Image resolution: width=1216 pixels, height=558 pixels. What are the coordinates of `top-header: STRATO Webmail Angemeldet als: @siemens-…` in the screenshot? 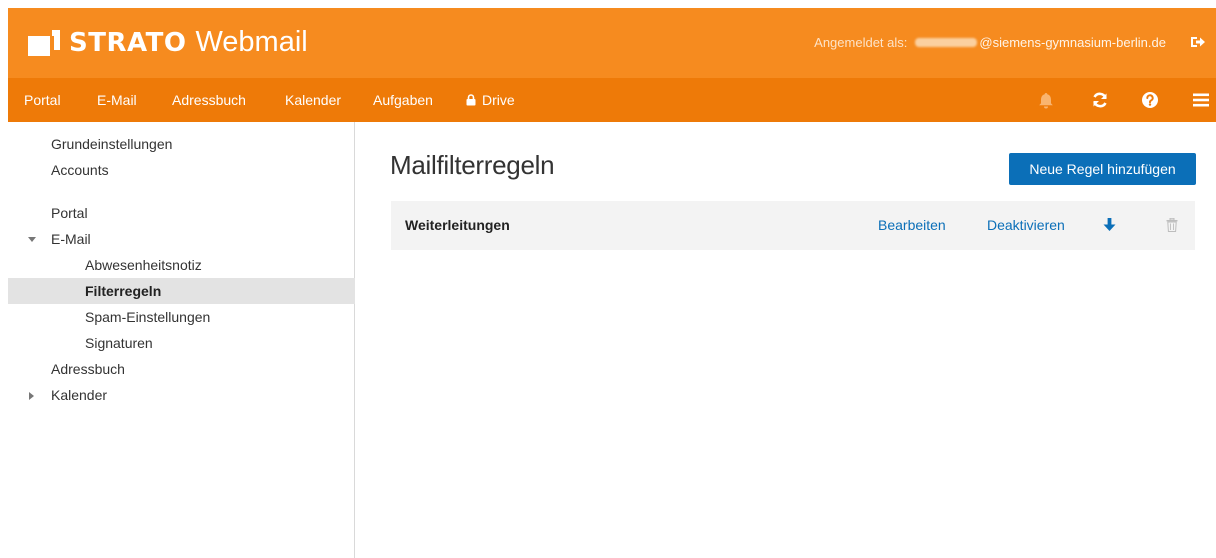 It's located at (612, 43).